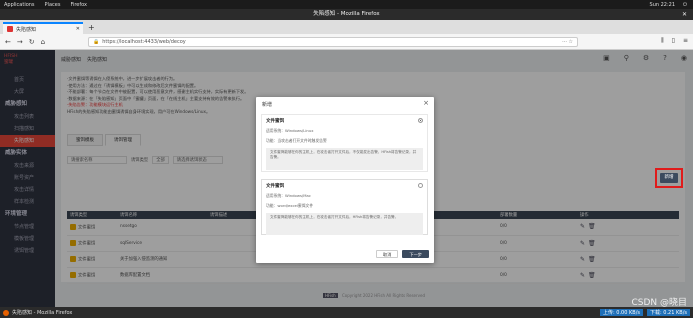 The width and height of the screenshot is (693, 318). Describe the element at coordinates (344, 224) in the screenshot. I see `option-description: 文件蜜饵能够在你的主机上，在攻击者打开文件后，HFish将告警记录，并告警。` at that location.